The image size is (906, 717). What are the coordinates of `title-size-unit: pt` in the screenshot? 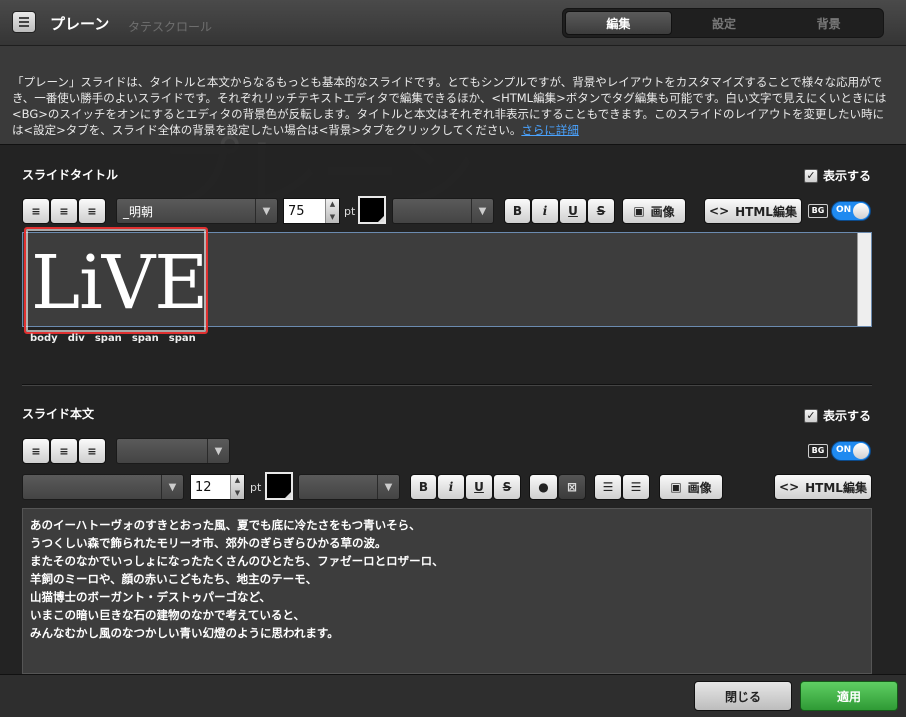 It's located at (350, 211).